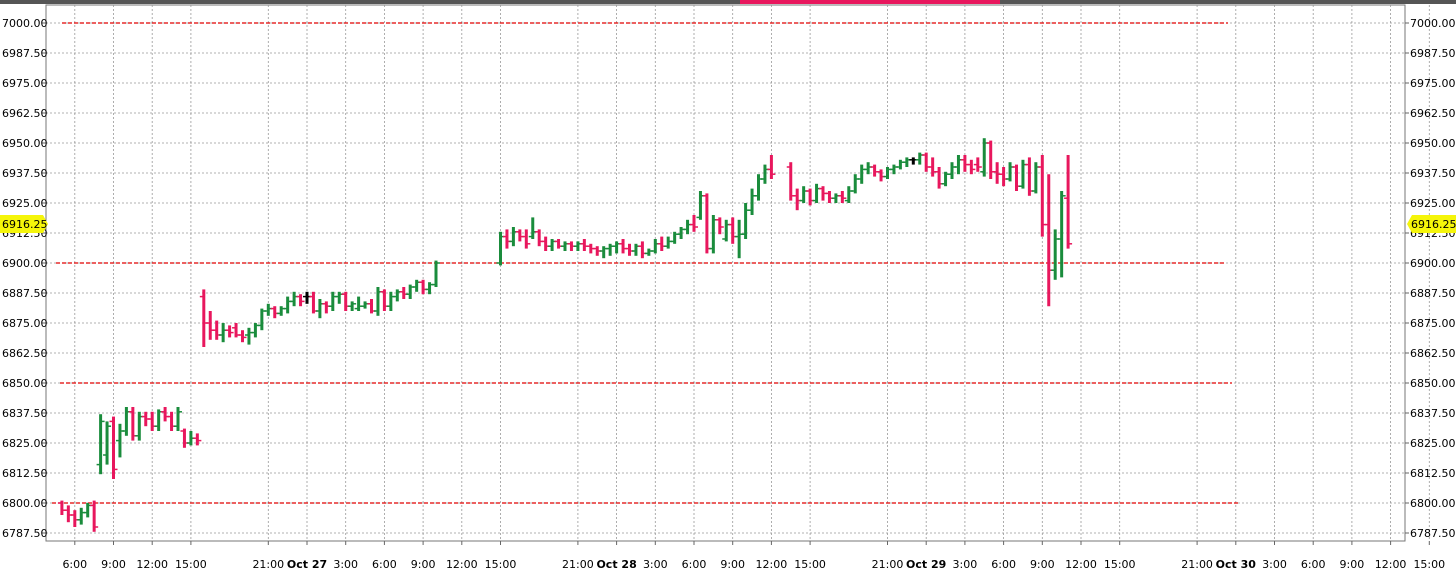 The image size is (1456, 579). Describe the element at coordinates (1433, 143) in the screenshot. I see `y-tick-label-right: 6950.00` at that location.